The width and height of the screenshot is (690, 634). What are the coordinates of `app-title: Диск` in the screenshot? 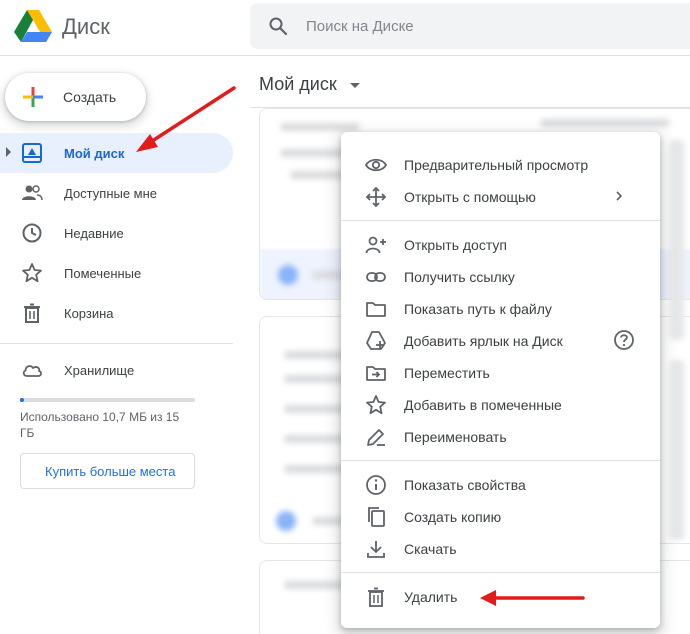 It's located at (86, 26).